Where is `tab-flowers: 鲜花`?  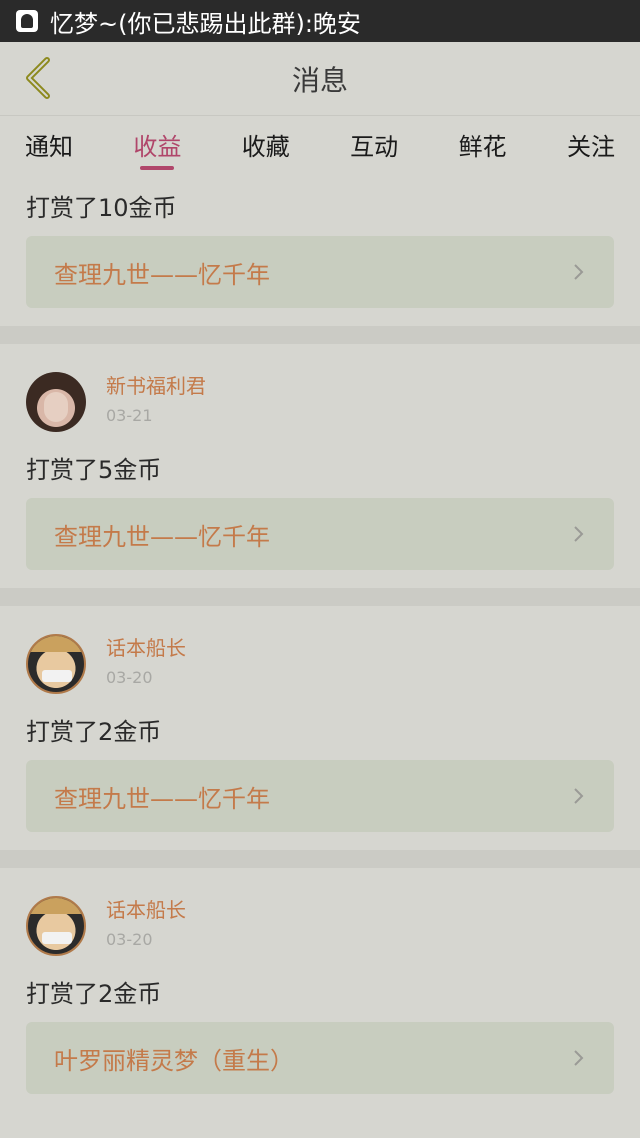
tab-flowers: 鲜花 is located at coordinates (483, 144).